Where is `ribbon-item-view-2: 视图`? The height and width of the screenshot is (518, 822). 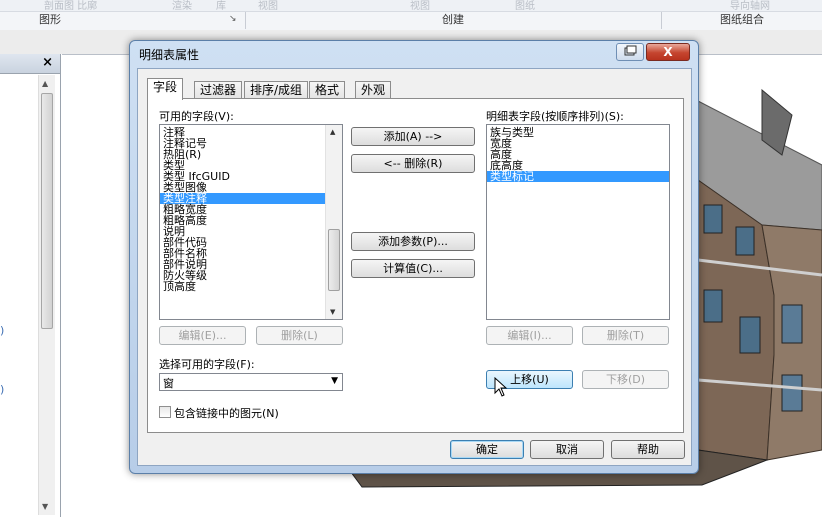
ribbon-item-view-2: 视图 is located at coordinates (420, 6).